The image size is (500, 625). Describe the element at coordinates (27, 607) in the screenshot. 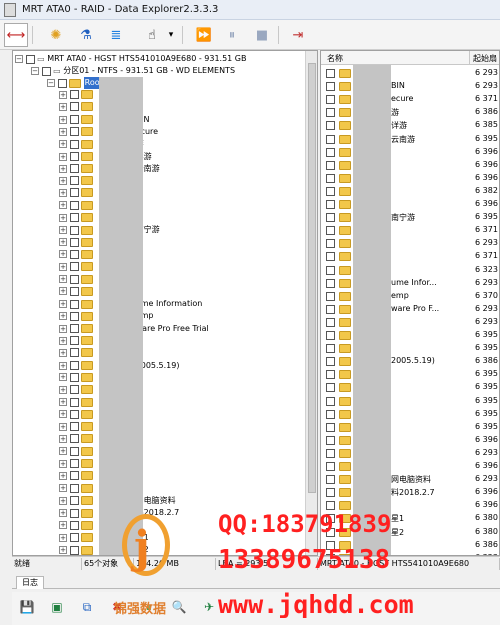

I see `save-icon: 💾` at that location.